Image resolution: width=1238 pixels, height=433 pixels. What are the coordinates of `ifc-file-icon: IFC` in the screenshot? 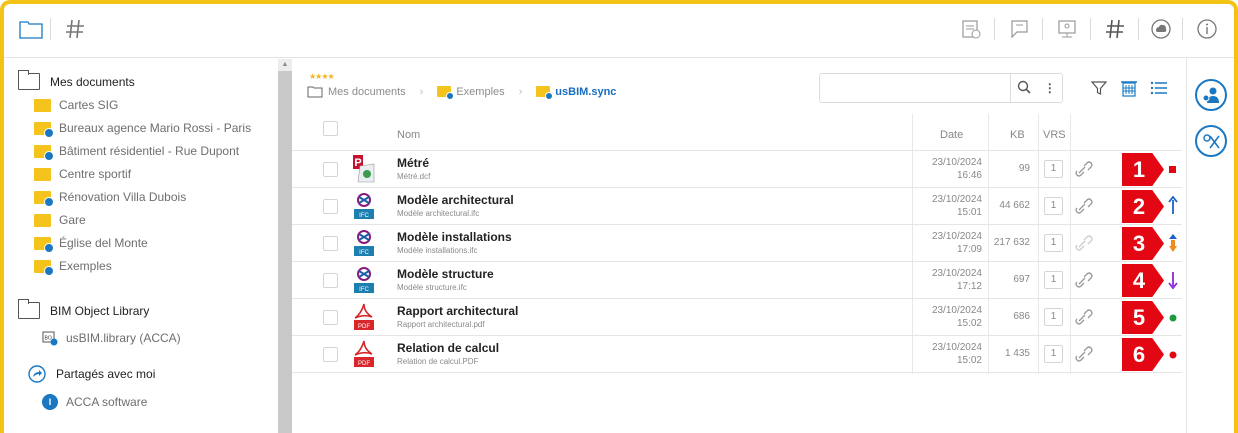 It's located at (364, 206).